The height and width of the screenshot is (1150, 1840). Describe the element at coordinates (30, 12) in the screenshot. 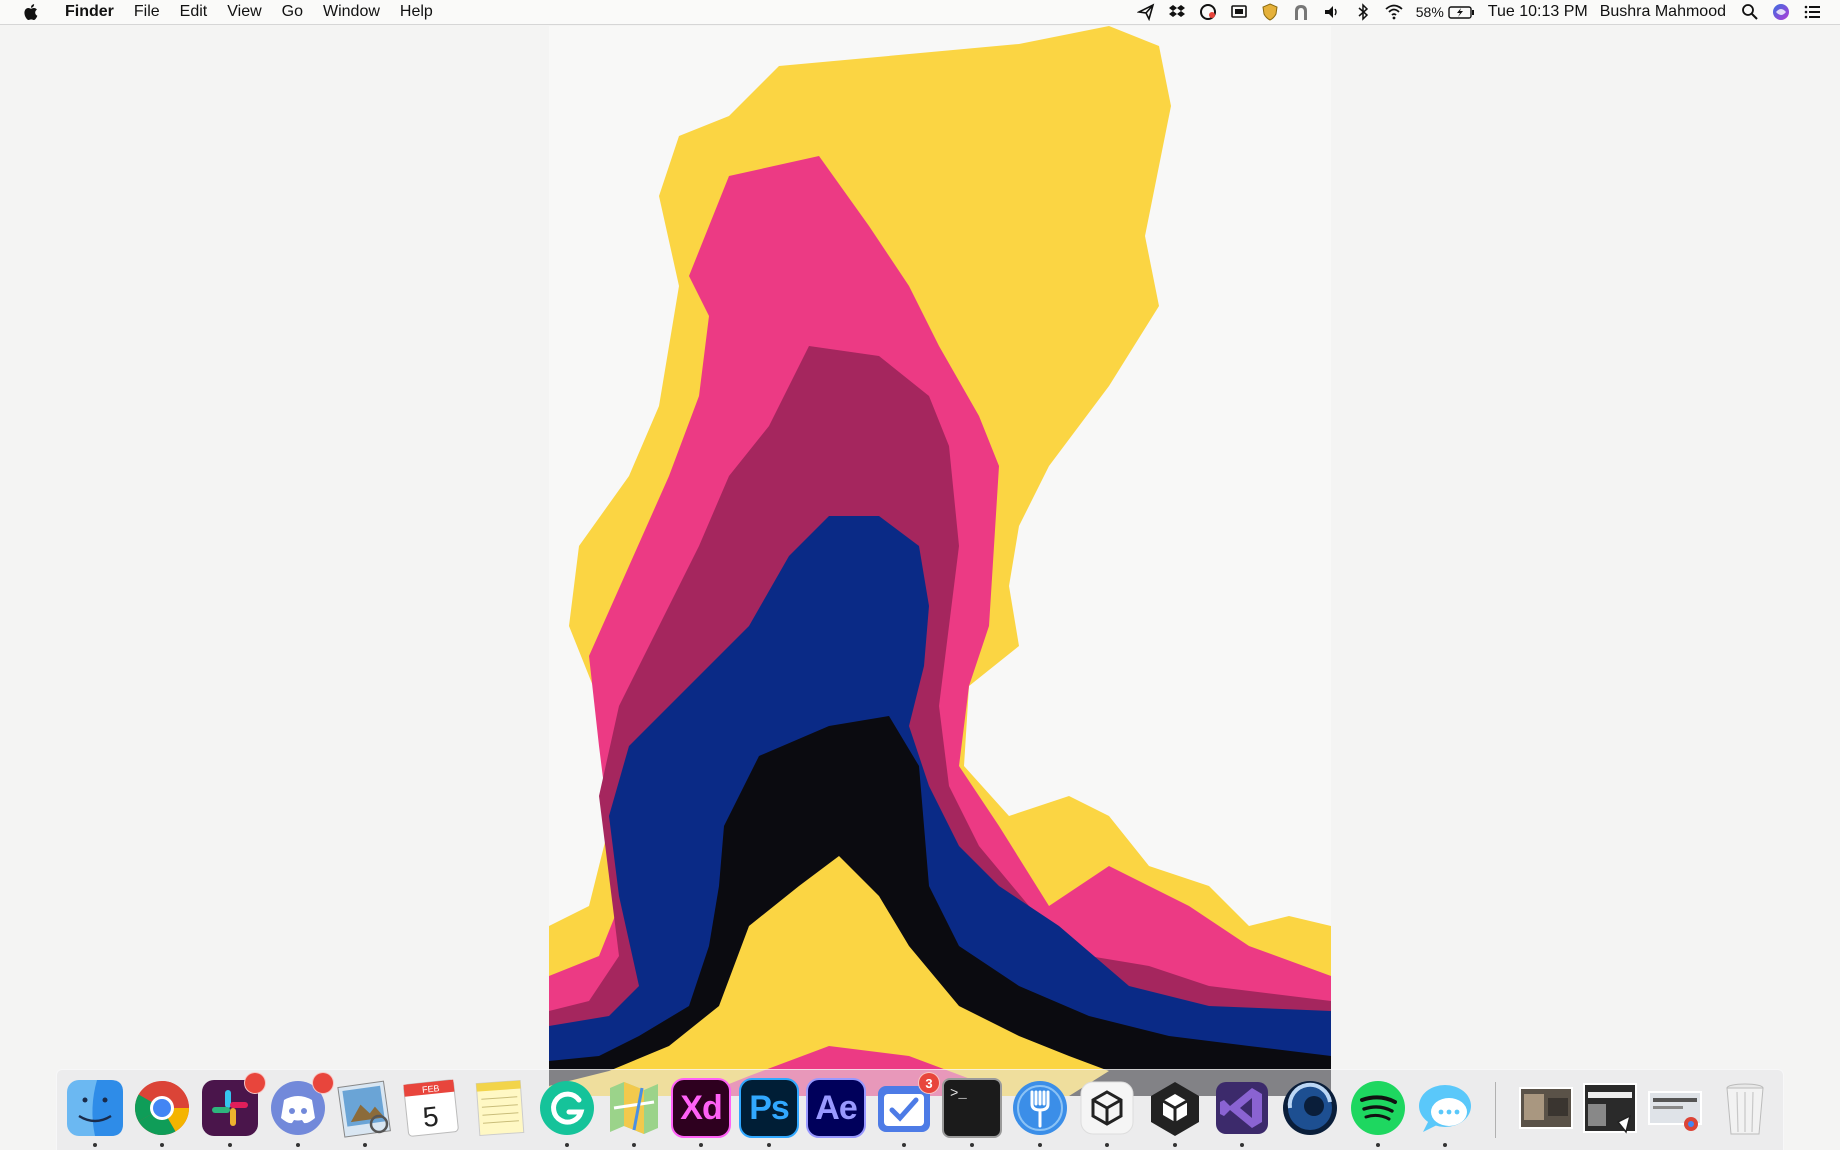

I see `apple-menu-icon` at that location.